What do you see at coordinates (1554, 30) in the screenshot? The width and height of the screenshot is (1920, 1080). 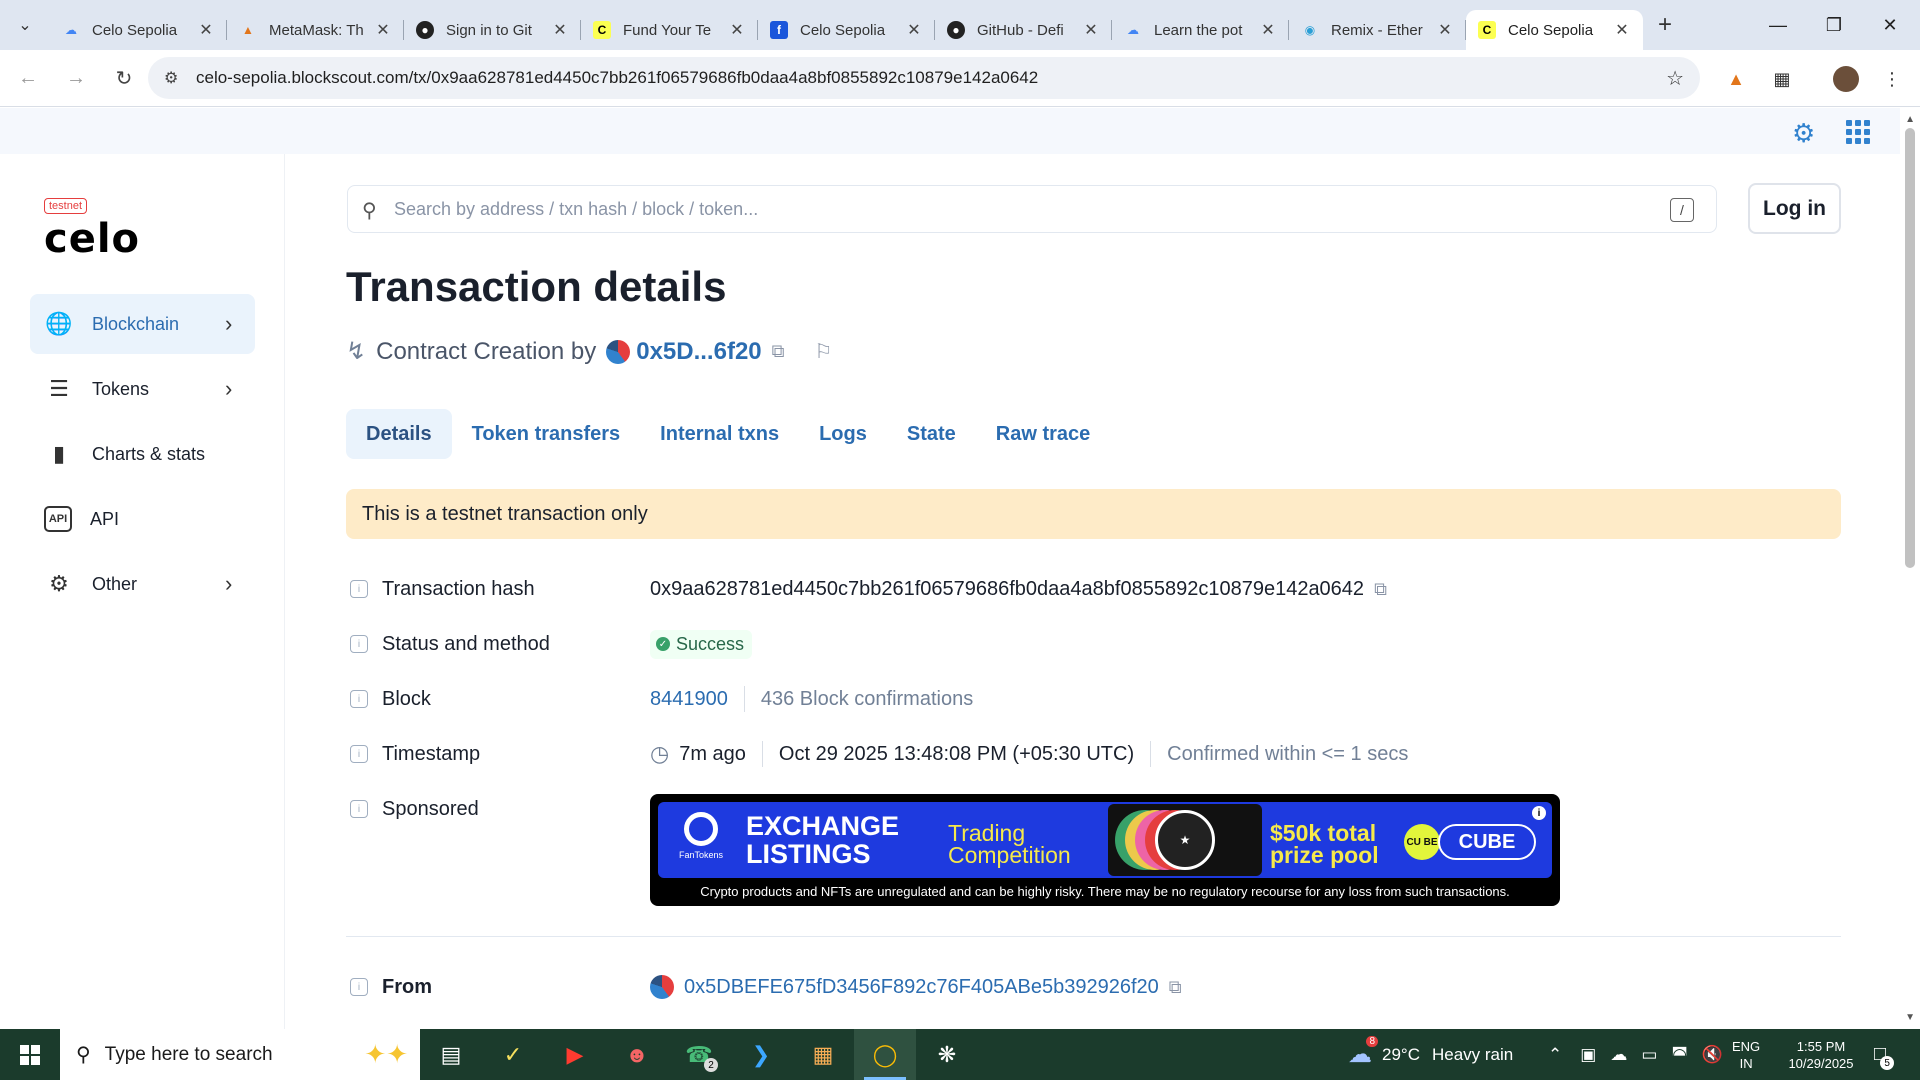 I see `browser-tab-active: C Celo Sepolia ✕` at bounding box center [1554, 30].